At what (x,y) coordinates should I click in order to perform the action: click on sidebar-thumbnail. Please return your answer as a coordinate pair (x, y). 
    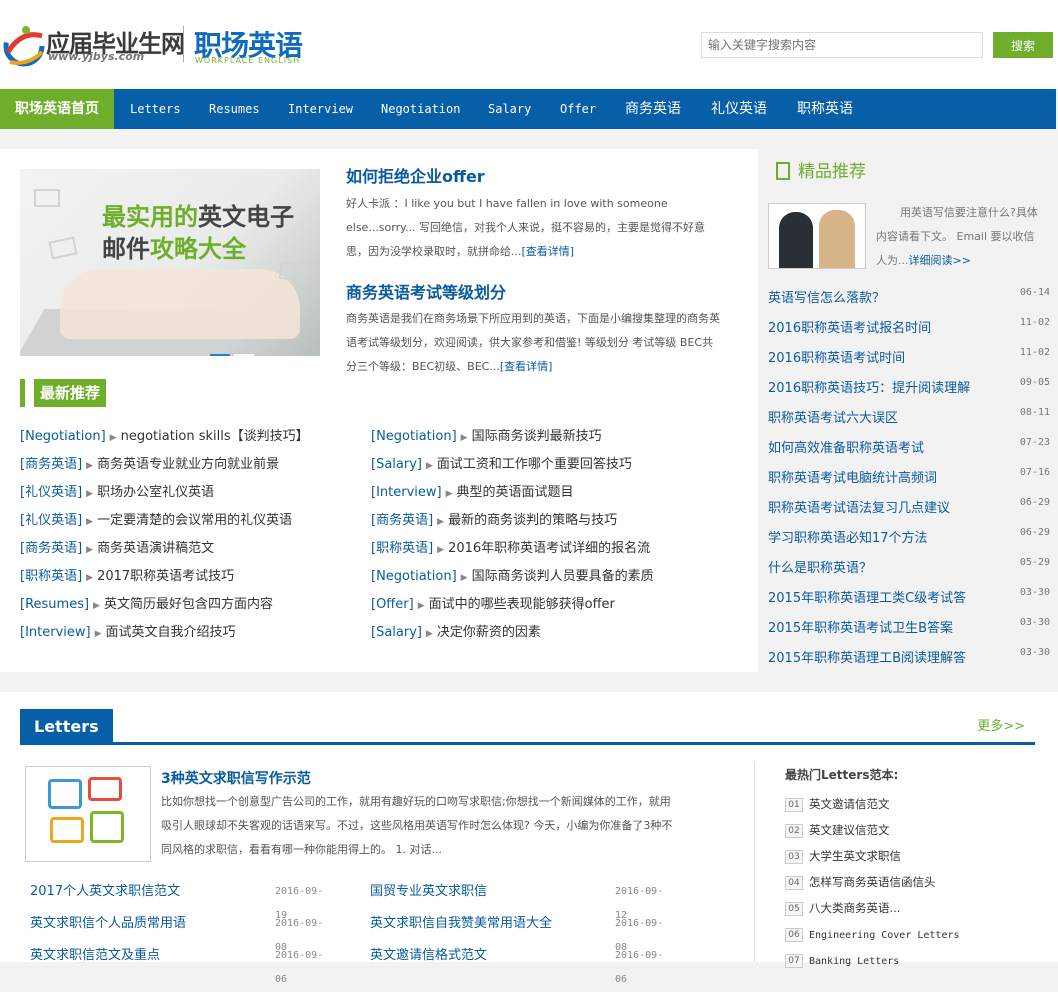
    Looking at the image, I should click on (817, 236).